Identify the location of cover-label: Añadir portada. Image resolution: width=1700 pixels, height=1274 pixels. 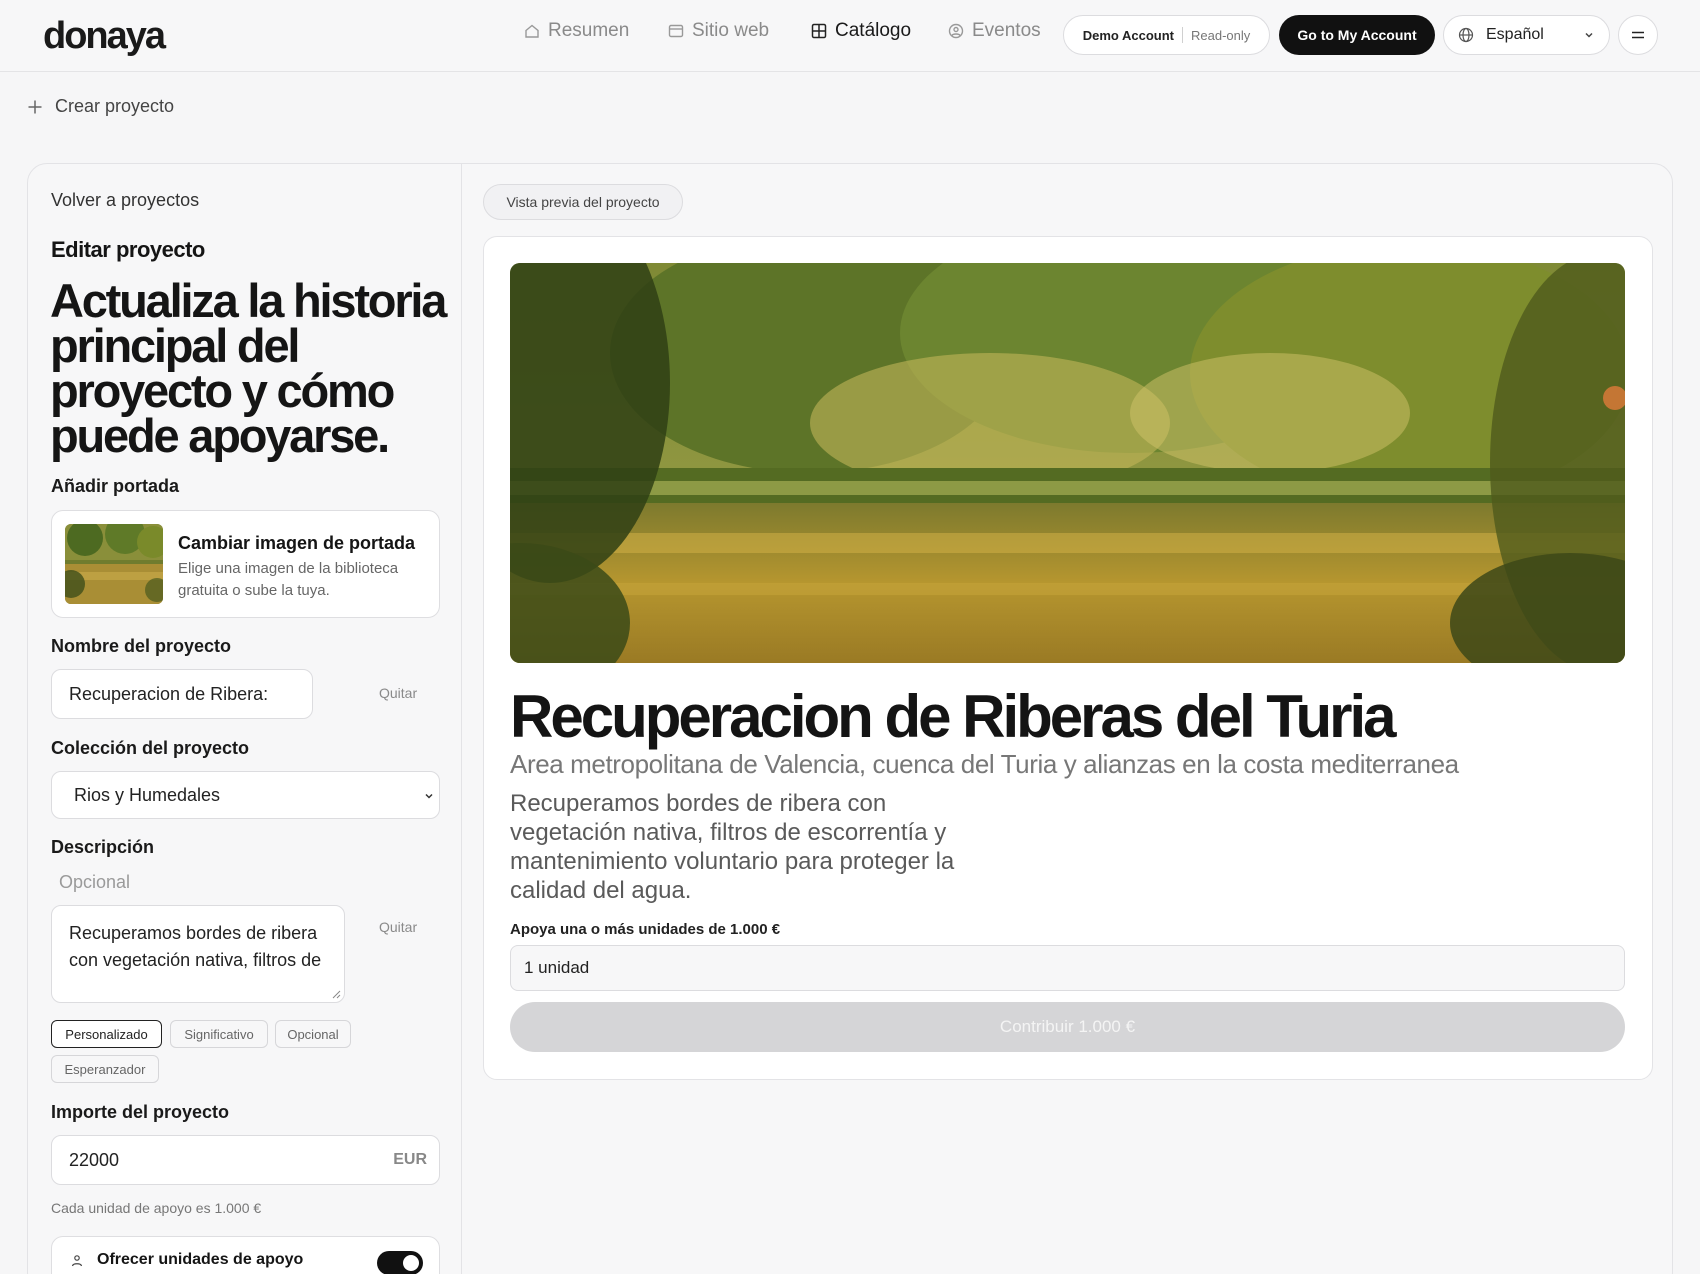
(115, 486).